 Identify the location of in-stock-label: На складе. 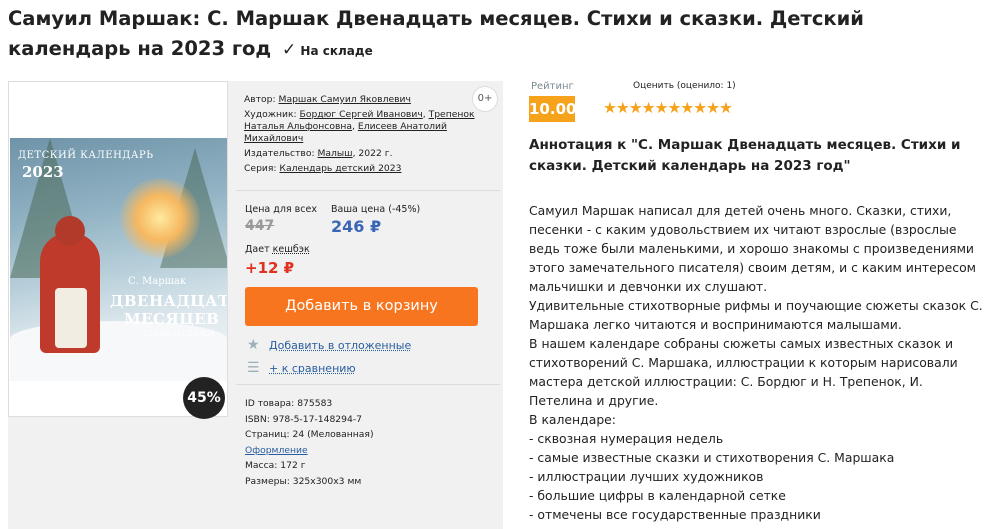
(336, 51).